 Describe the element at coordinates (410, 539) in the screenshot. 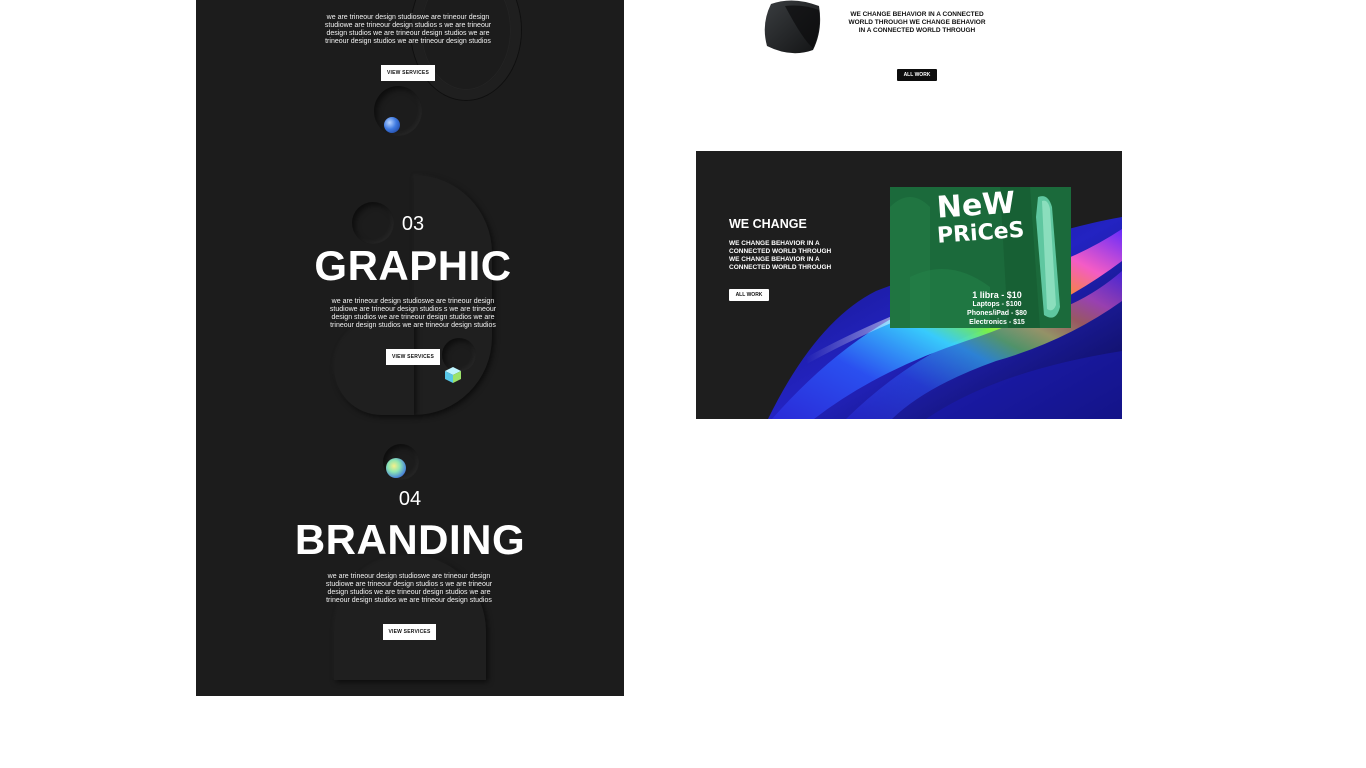

I see `section-title-branding: BRANDING` at that location.